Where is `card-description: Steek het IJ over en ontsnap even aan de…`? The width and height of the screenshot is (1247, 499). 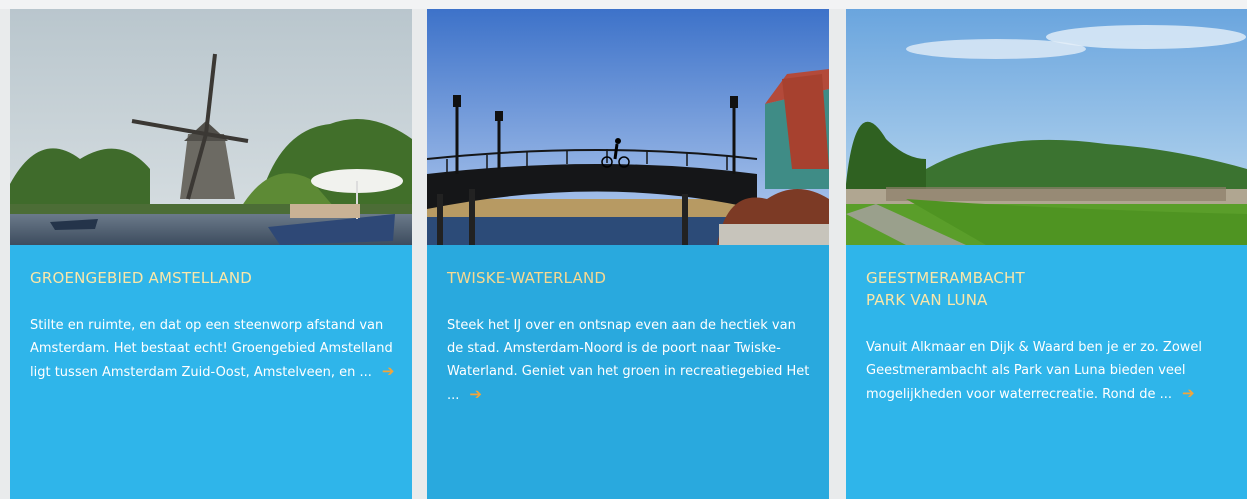 card-description: Steek het IJ over en ontsnap even aan de… is located at coordinates (629, 360).